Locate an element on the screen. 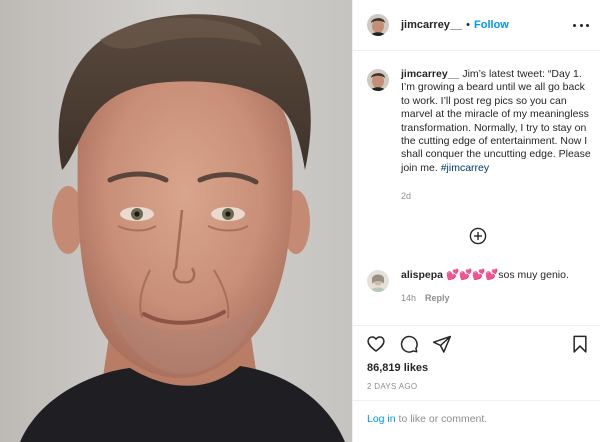  commenter-profile-picture is located at coordinates (378, 281).